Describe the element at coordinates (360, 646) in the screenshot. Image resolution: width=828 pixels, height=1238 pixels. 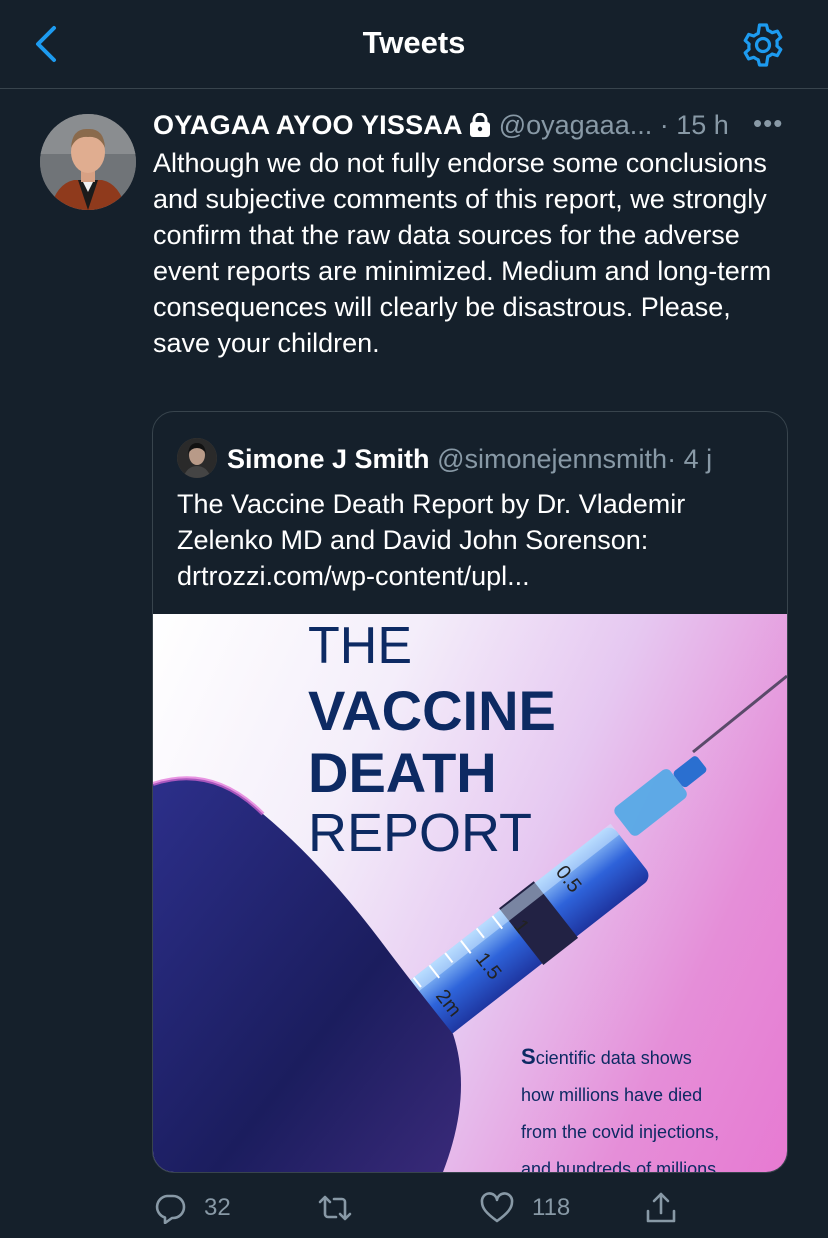
I see `report-title-line: THE` at that location.